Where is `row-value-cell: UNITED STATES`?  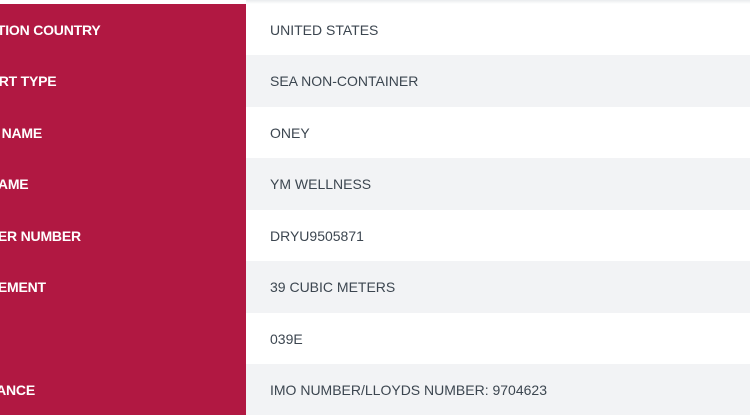
row-value-cell: UNITED STATES is located at coordinates (498, 30).